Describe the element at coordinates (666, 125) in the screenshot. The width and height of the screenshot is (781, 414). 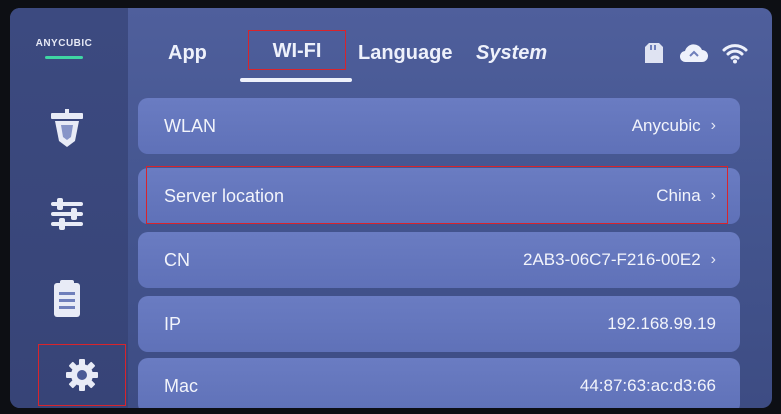
I see `wlan-value: Anycubic` at that location.